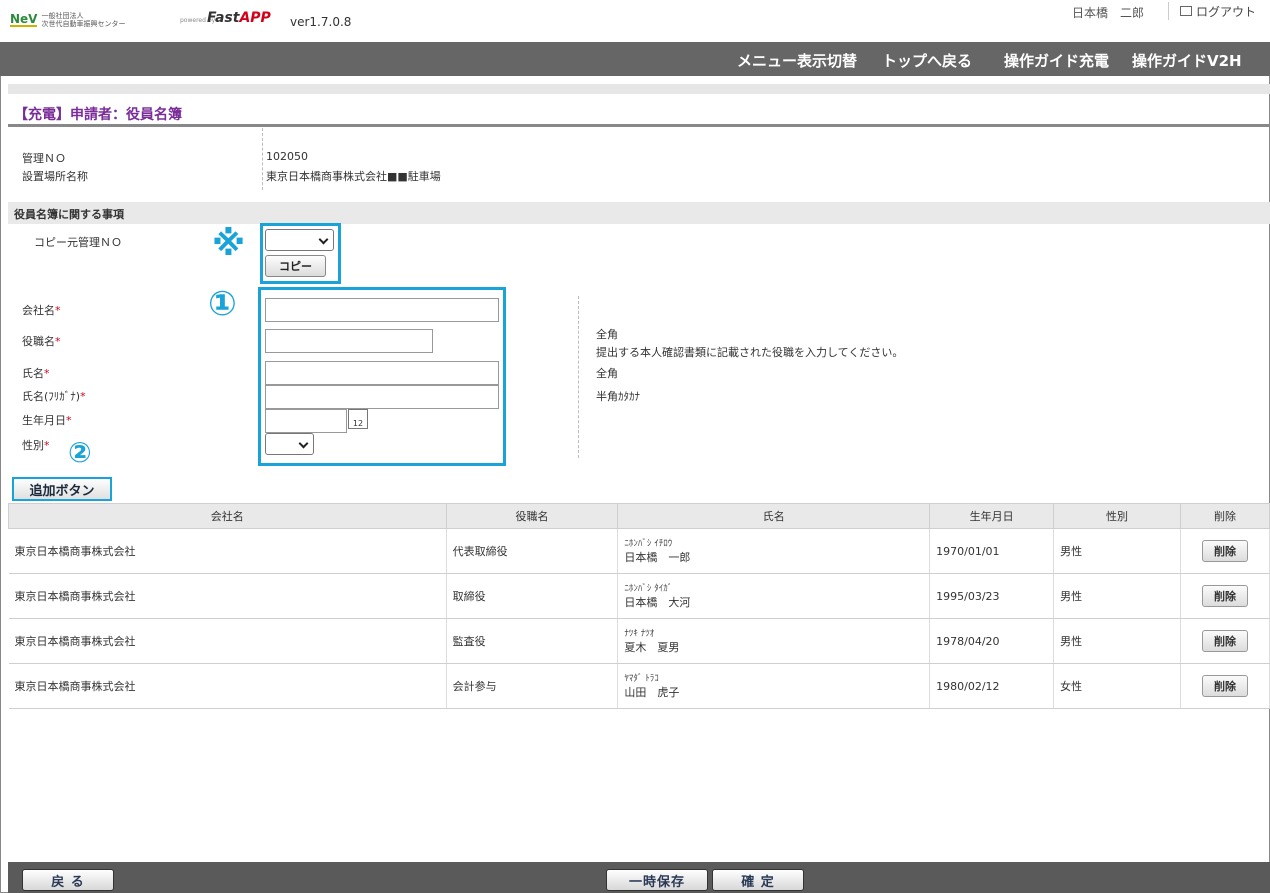 This screenshot has width=1270, height=893. What do you see at coordinates (358, 419) in the screenshot?
I see `calendar-icon: 12` at bounding box center [358, 419].